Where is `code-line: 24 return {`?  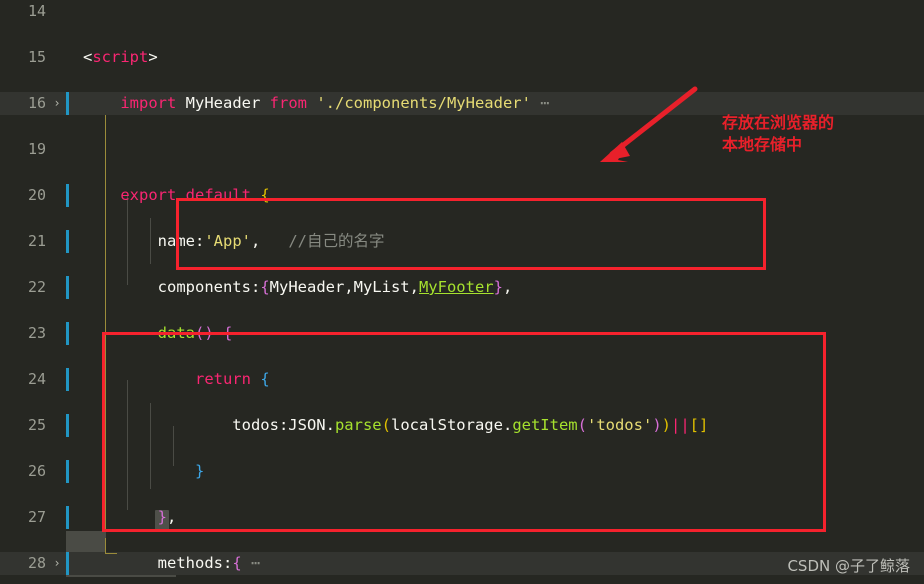 code-line: 24 return { is located at coordinates (462, 379).